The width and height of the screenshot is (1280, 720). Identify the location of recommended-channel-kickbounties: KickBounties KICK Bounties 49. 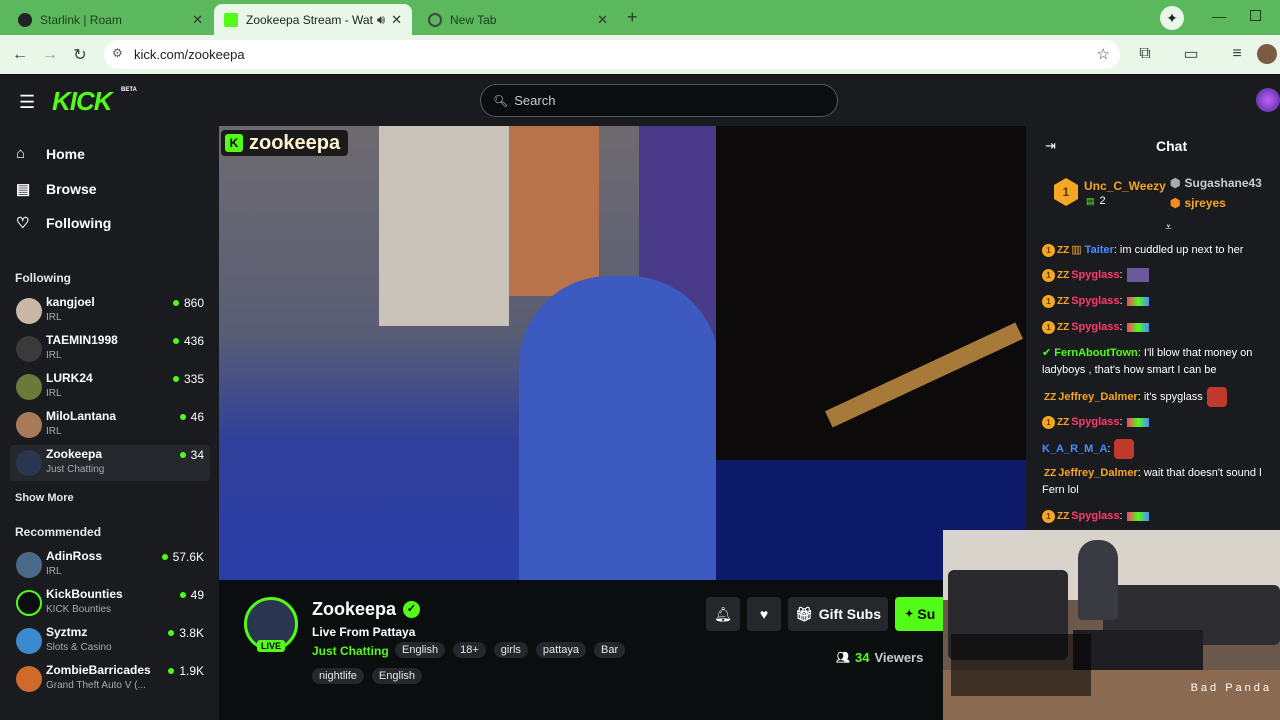
(110, 603).